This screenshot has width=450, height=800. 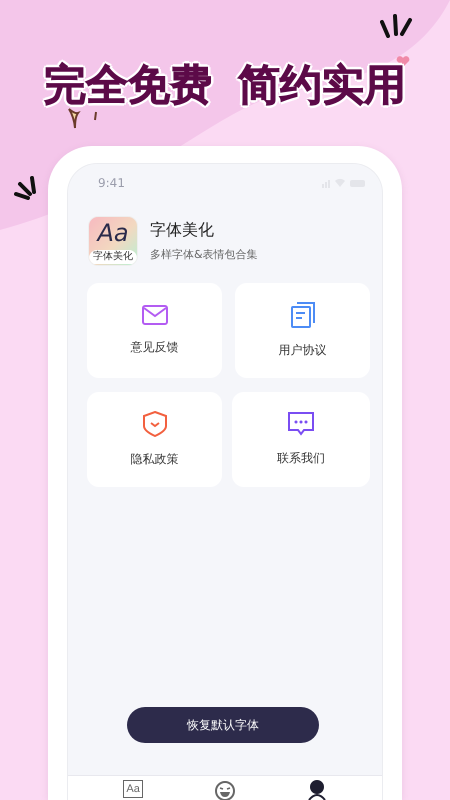 What do you see at coordinates (154, 424) in the screenshot?
I see `shield-check-icon` at bounding box center [154, 424].